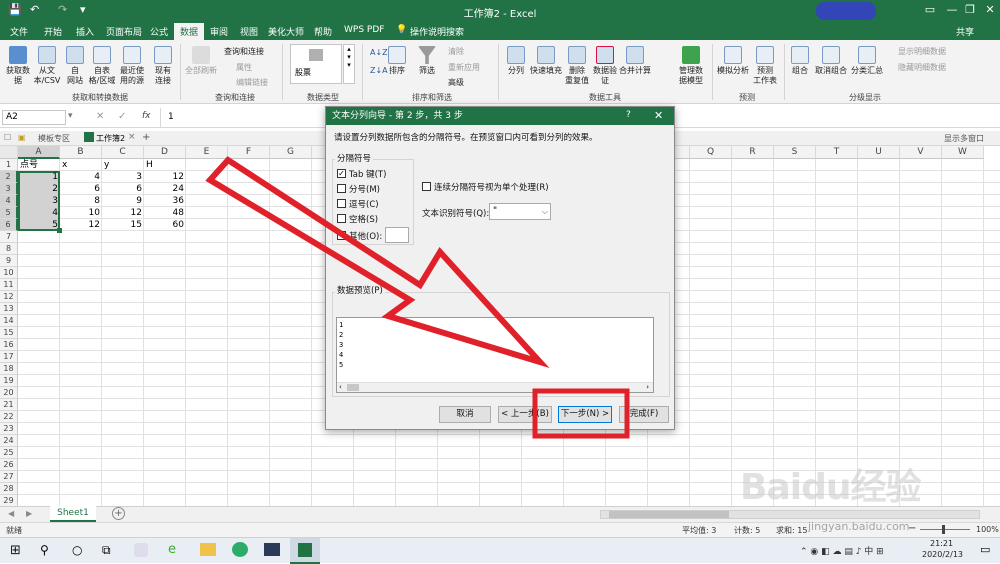 The height and width of the screenshot is (564, 1000). What do you see at coordinates (377, 262) in the screenshot?
I see `red-arrow-annotation` at bounding box center [377, 262].